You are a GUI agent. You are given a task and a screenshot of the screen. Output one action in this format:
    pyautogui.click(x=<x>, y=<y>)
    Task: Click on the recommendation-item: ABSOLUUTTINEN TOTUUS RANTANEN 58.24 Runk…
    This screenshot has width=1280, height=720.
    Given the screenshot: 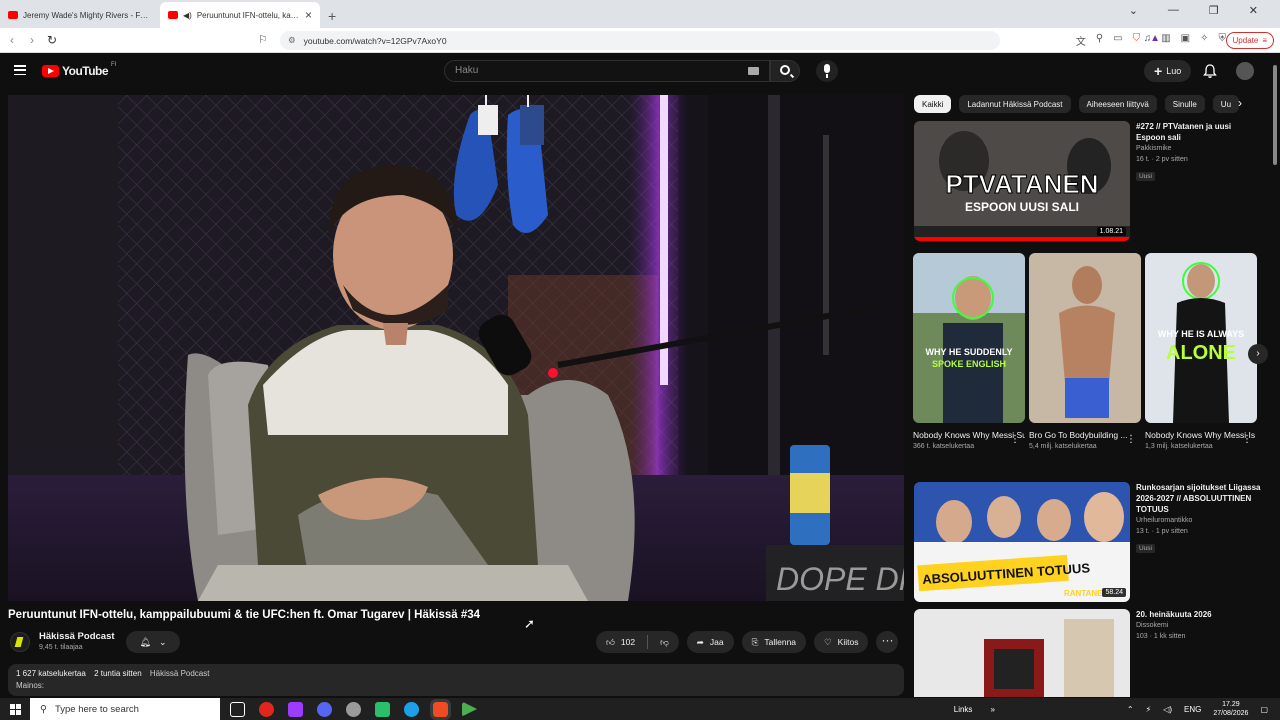 What is the action you would take?
    pyautogui.click(x=1088, y=542)
    